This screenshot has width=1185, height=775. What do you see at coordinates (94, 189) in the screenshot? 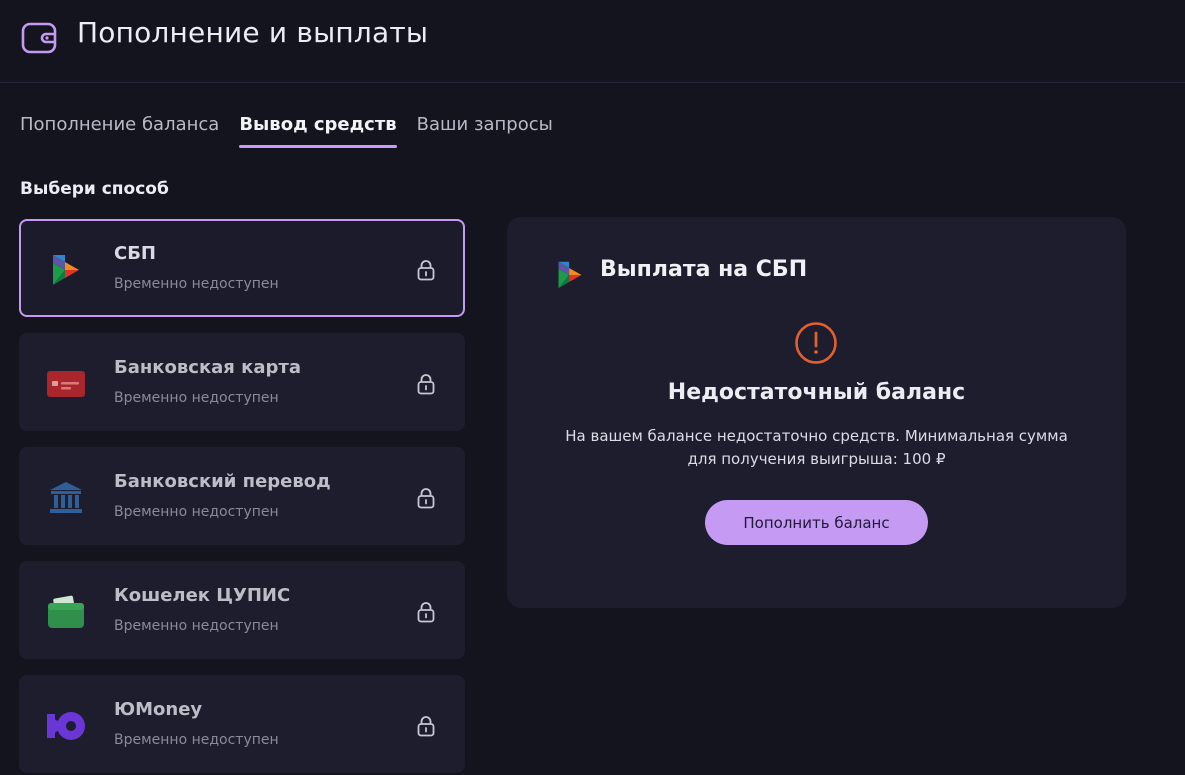
I see `section-label: Выбери способ` at bounding box center [94, 189].